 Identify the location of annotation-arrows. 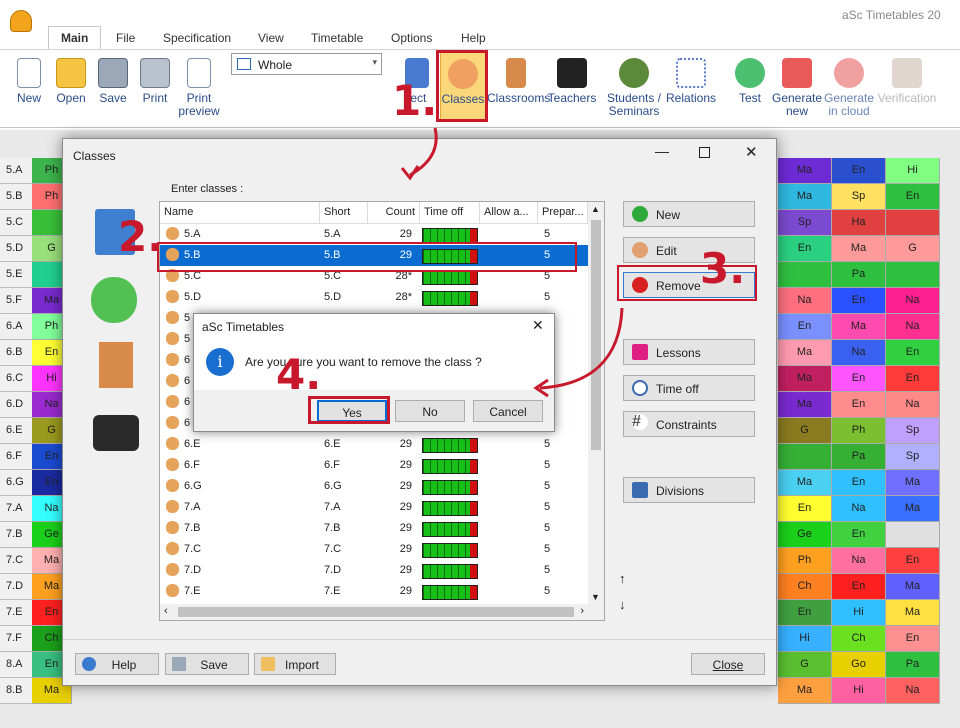
(512, 262).